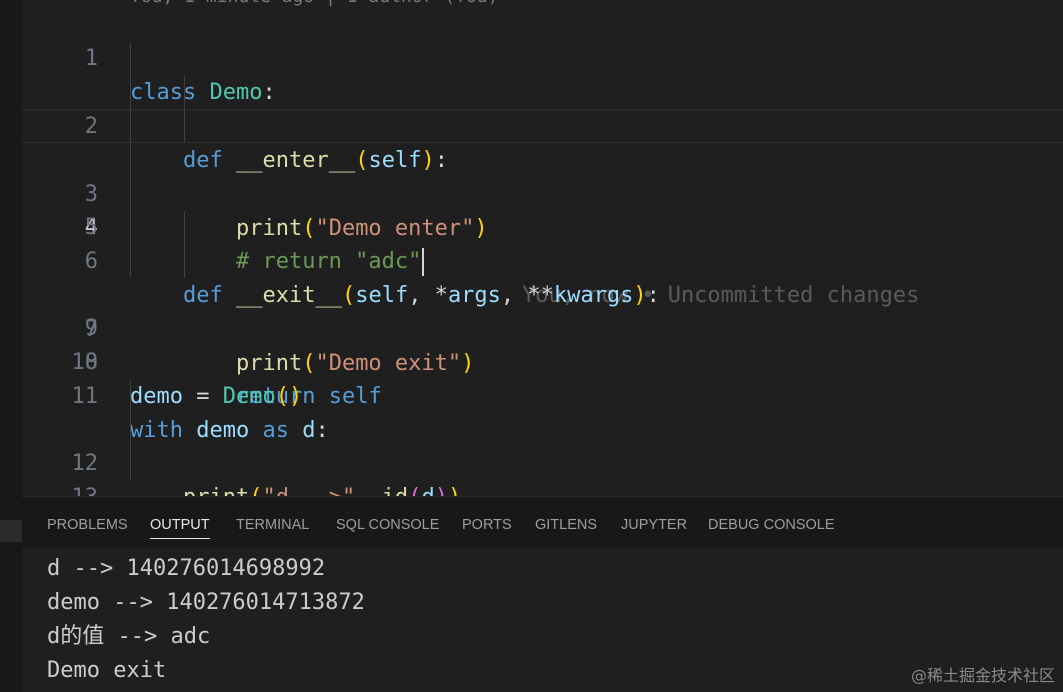 The image size is (1063, 692). I want to click on tab-terminal: TERMINAL, so click(272, 523).